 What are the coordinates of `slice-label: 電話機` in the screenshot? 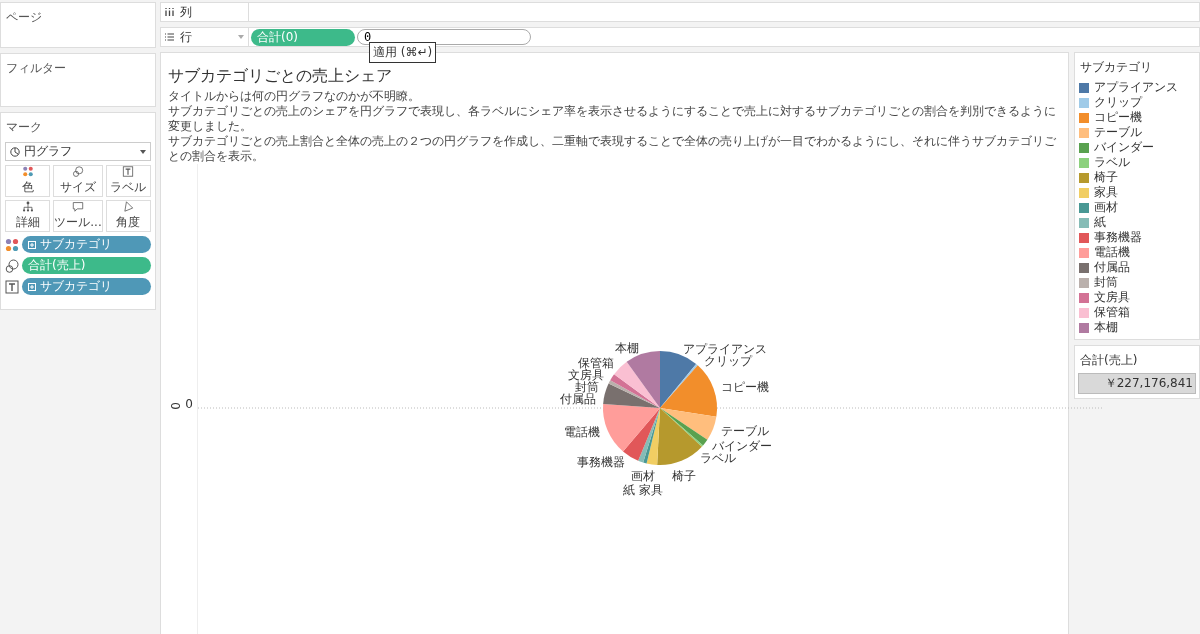 It's located at (581, 432).